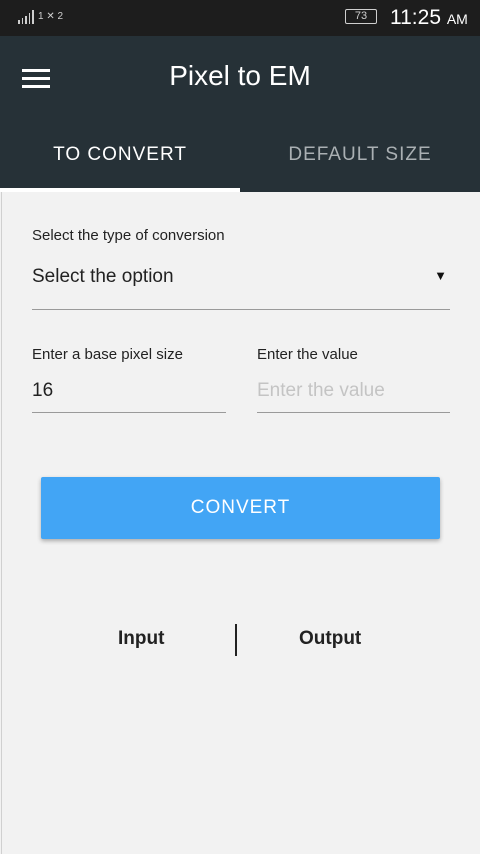 This screenshot has height=854, width=480. What do you see at coordinates (361, 16) in the screenshot?
I see `battery-icon: 73` at bounding box center [361, 16].